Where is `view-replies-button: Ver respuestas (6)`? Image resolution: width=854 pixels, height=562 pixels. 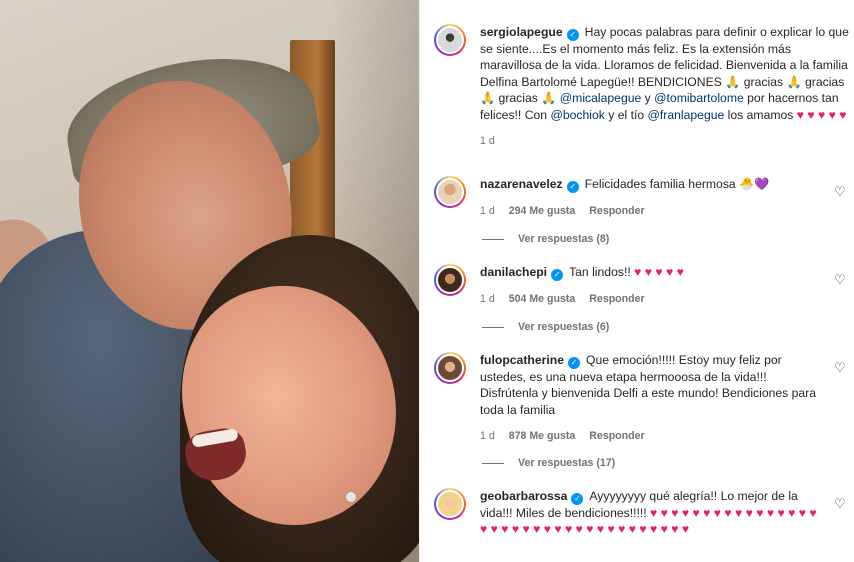 view-replies-button: Ver respuestas (6) is located at coordinates (545, 327).